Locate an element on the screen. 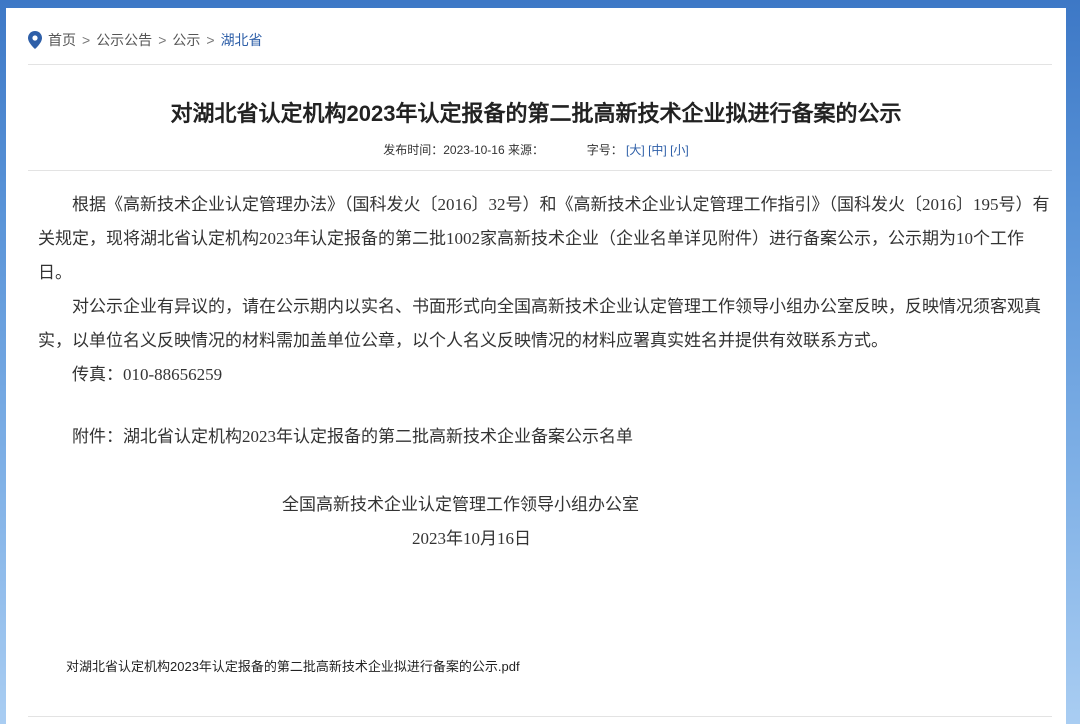 The image size is (1080, 724). breadcrumb-divider is located at coordinates (540, 64).